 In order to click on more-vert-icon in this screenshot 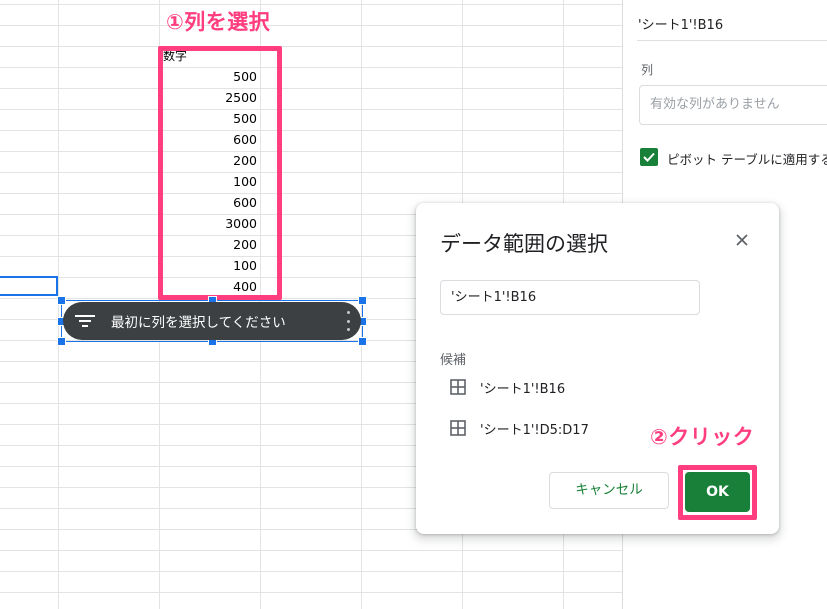, I will do `click(348, 321)`.